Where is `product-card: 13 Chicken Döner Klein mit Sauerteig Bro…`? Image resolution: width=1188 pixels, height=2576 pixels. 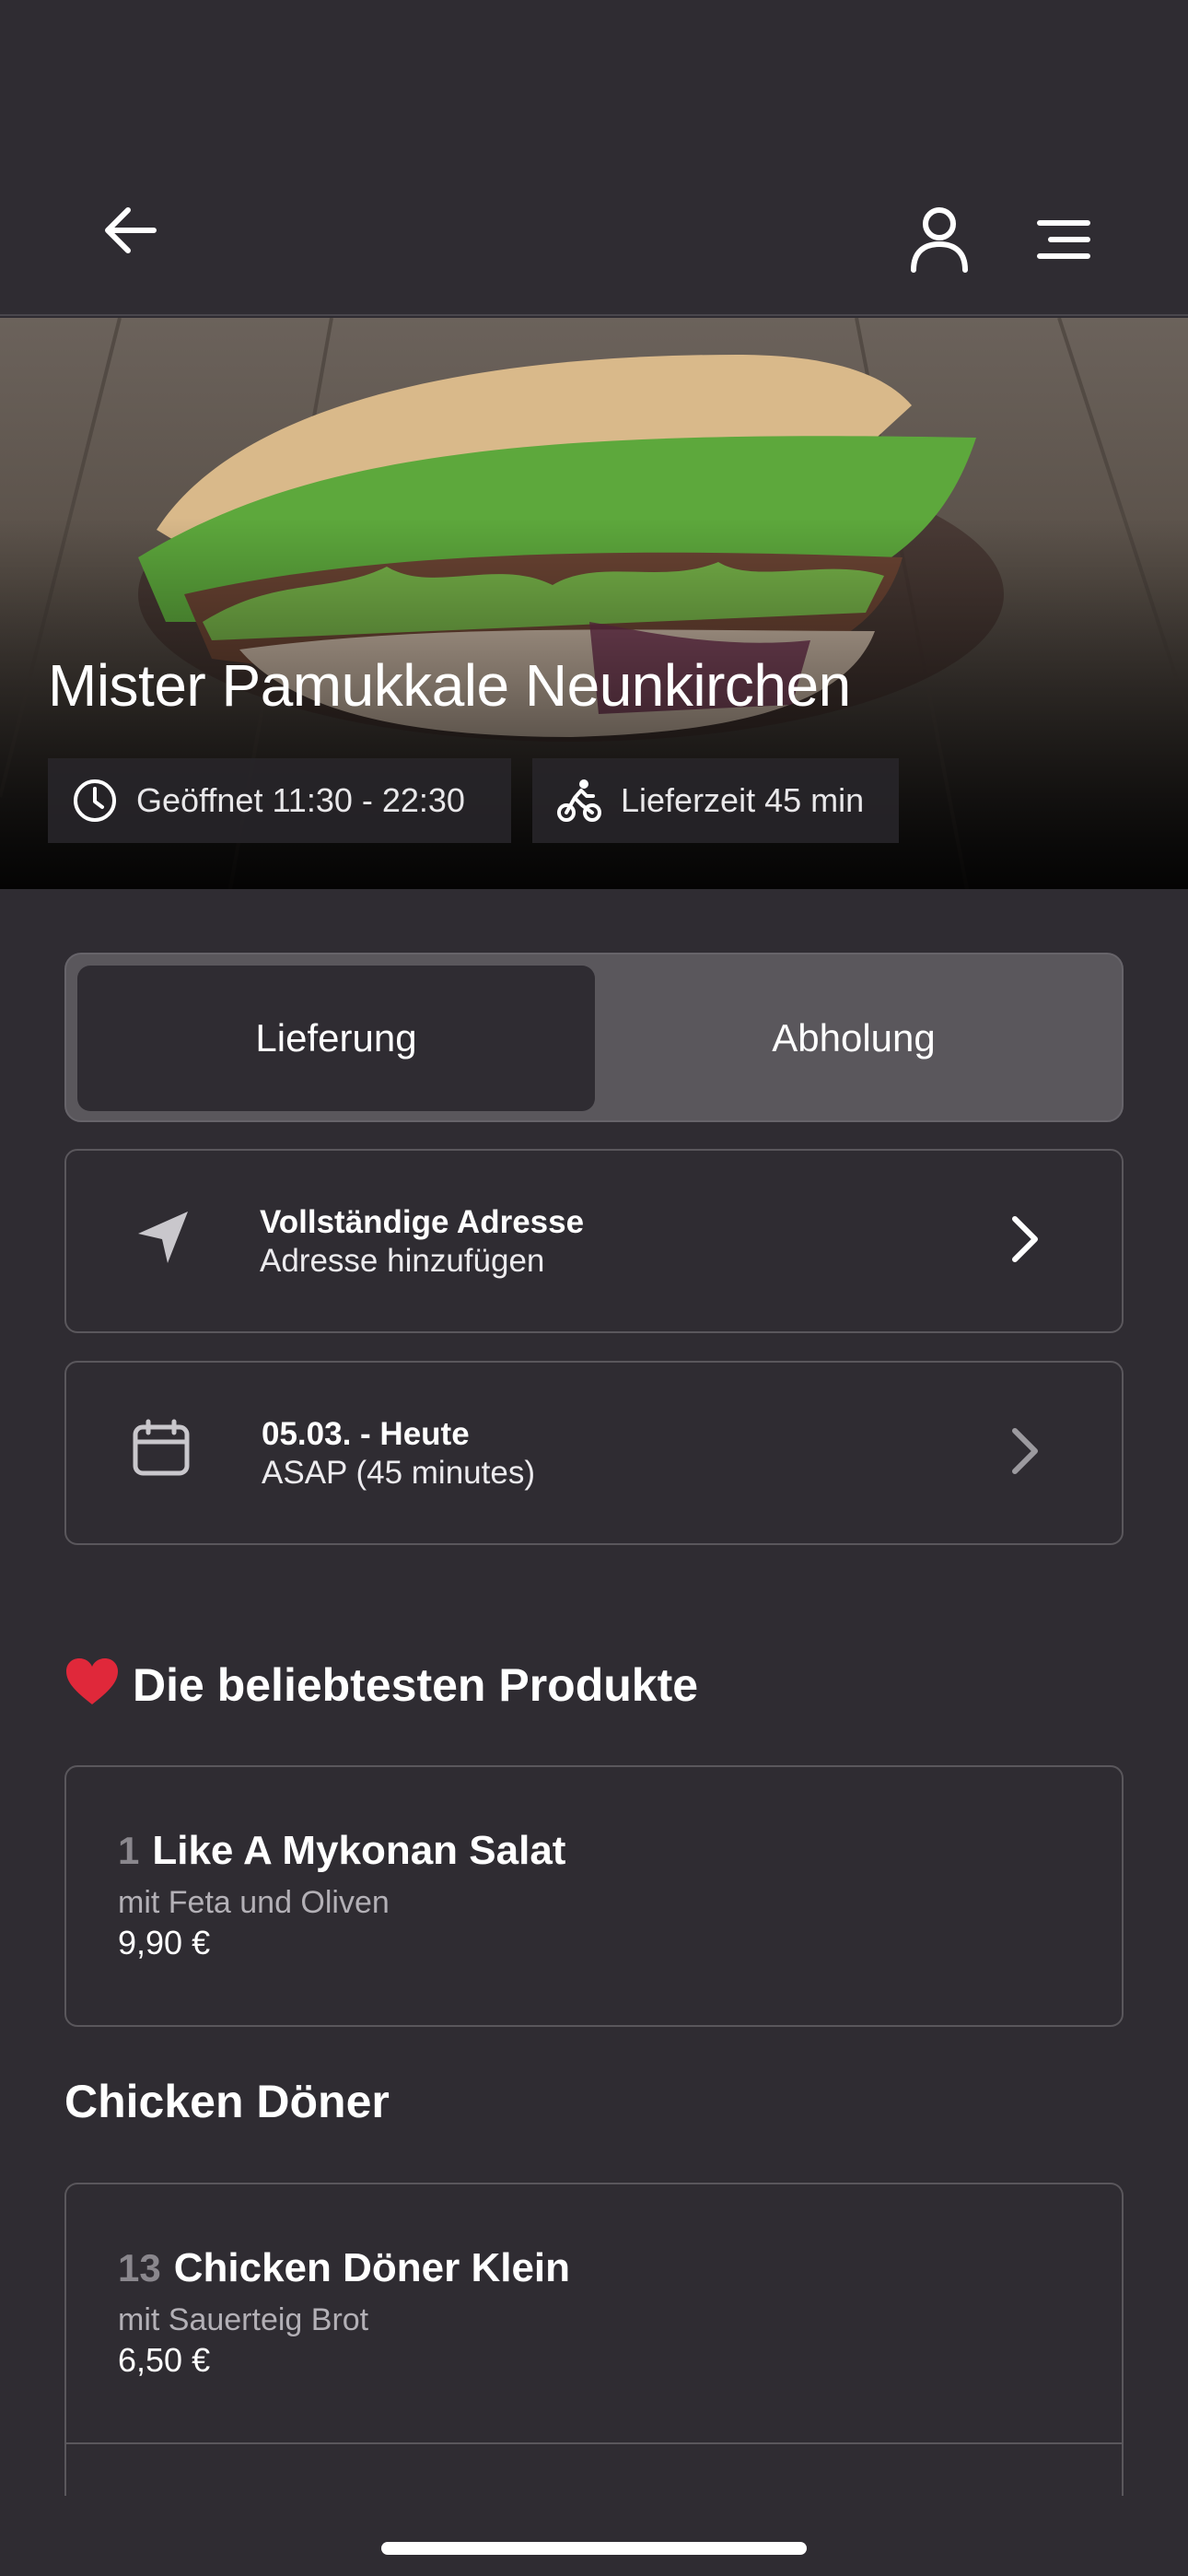 product-card: 13 Chicken Döner Klein mit Sauerteig Bro… is located at coordinates (594, 2339).